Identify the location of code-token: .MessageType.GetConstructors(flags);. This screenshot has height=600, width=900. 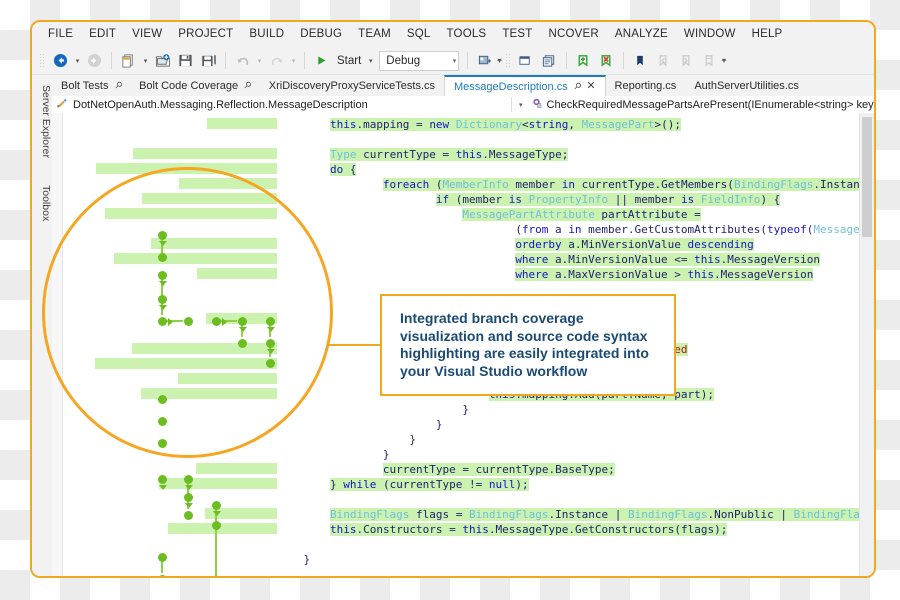
(608, 529).